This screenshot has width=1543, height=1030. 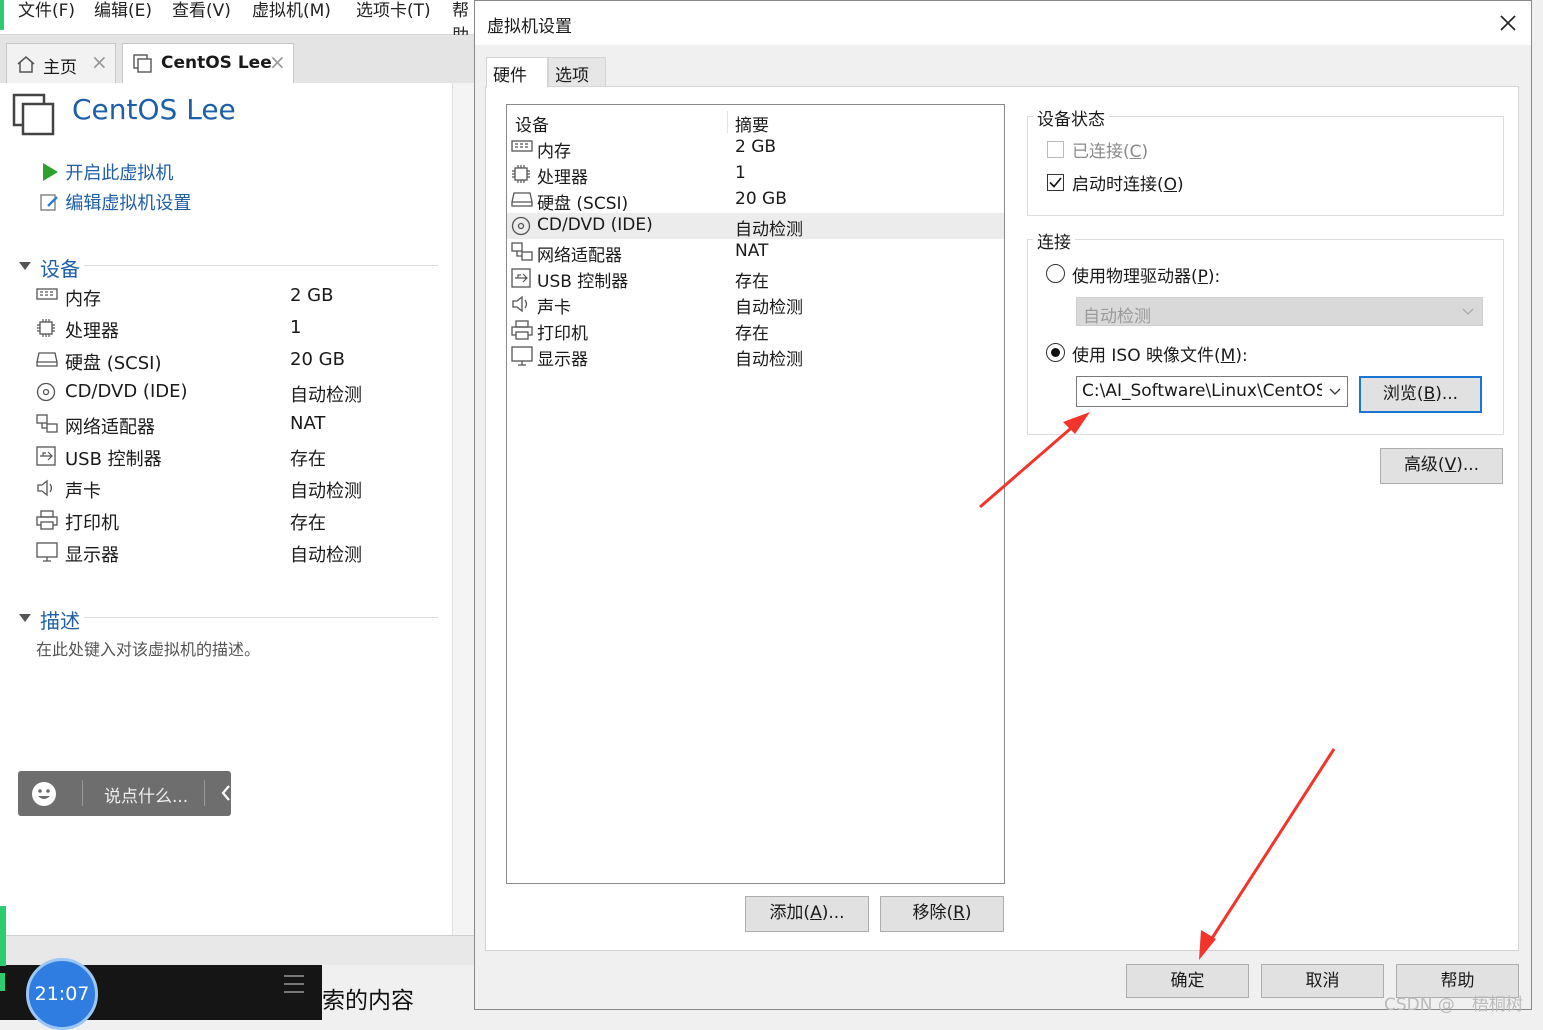 What do you see at coordinates (294, 984) in the screenshot?
I see `menu-icon` at bounding box center [294, 984].